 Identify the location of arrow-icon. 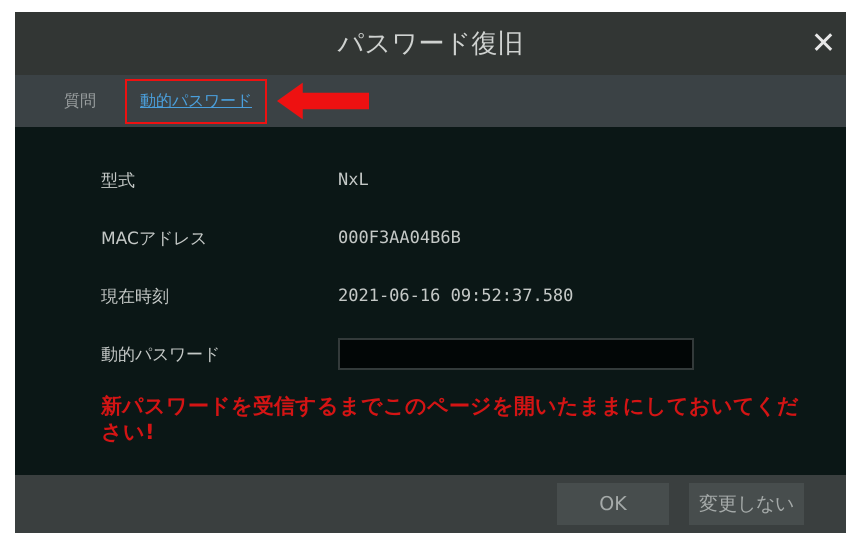
(323, 101).